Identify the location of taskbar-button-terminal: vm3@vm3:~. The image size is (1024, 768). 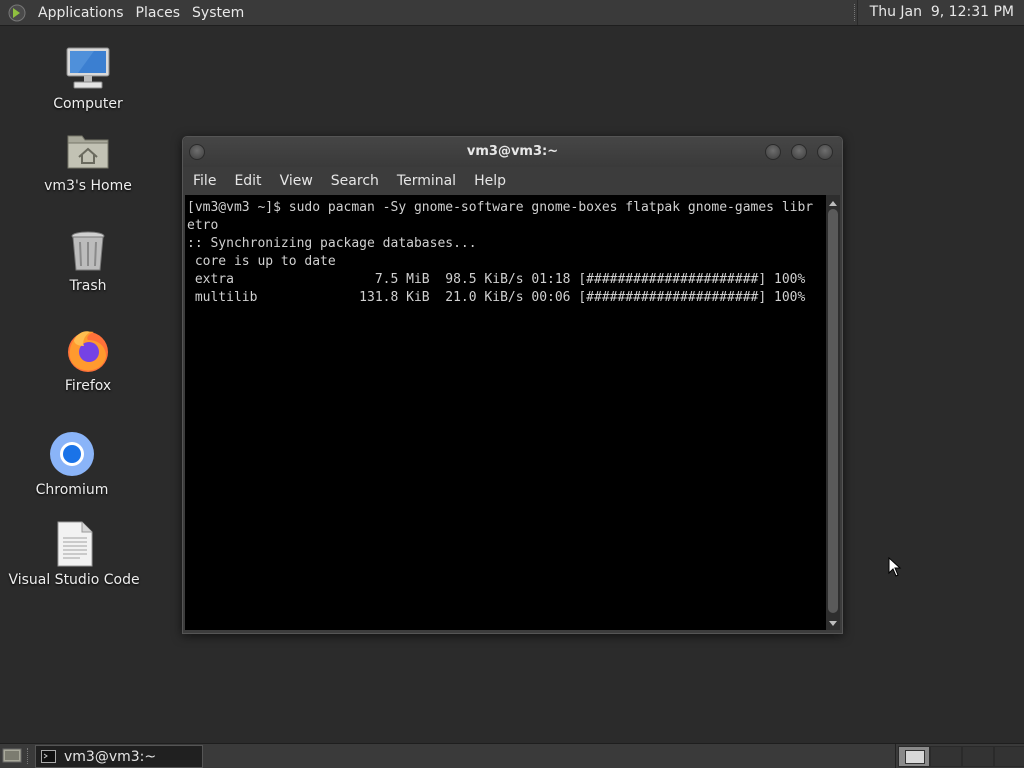
(119, 756).